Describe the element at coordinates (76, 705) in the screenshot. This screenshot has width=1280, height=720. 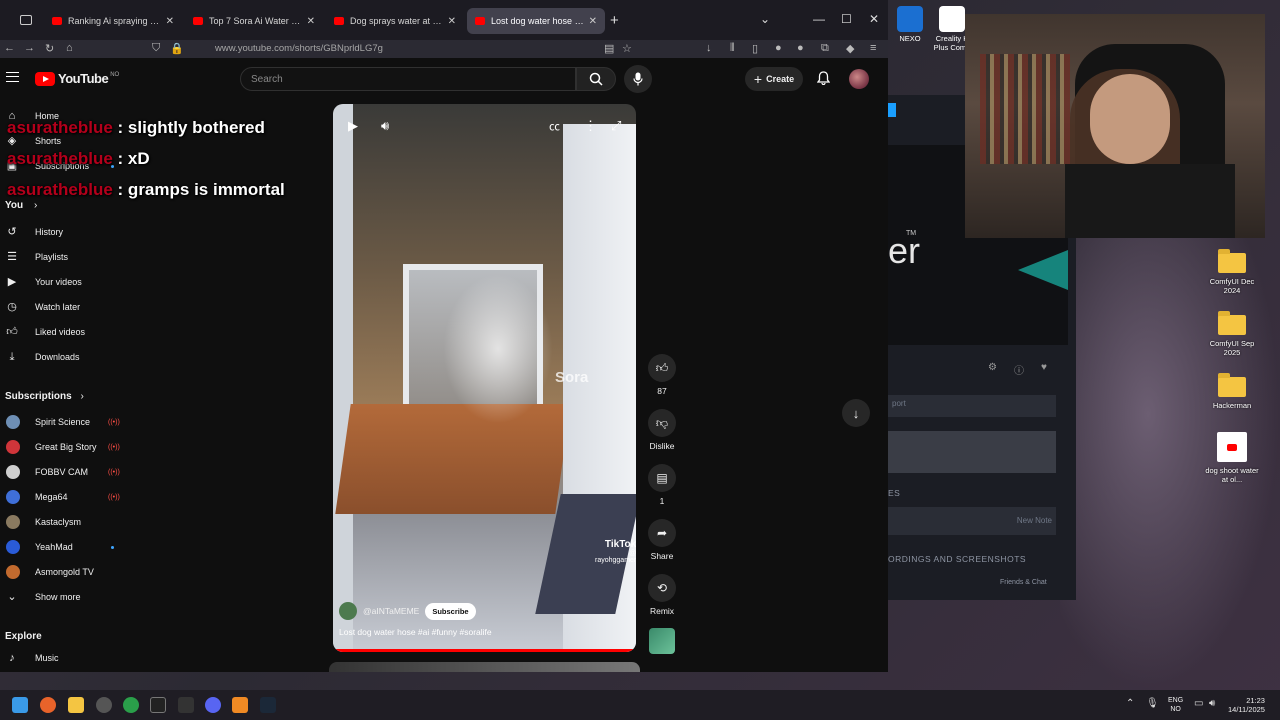
I see `file-explorer-icon` at that location.